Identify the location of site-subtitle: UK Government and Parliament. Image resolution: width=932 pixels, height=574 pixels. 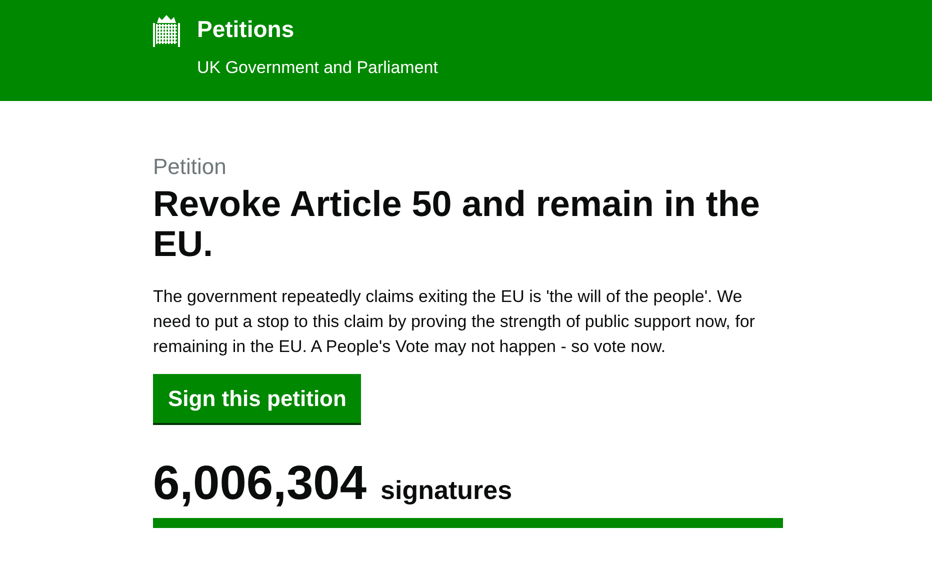
(317, 68).